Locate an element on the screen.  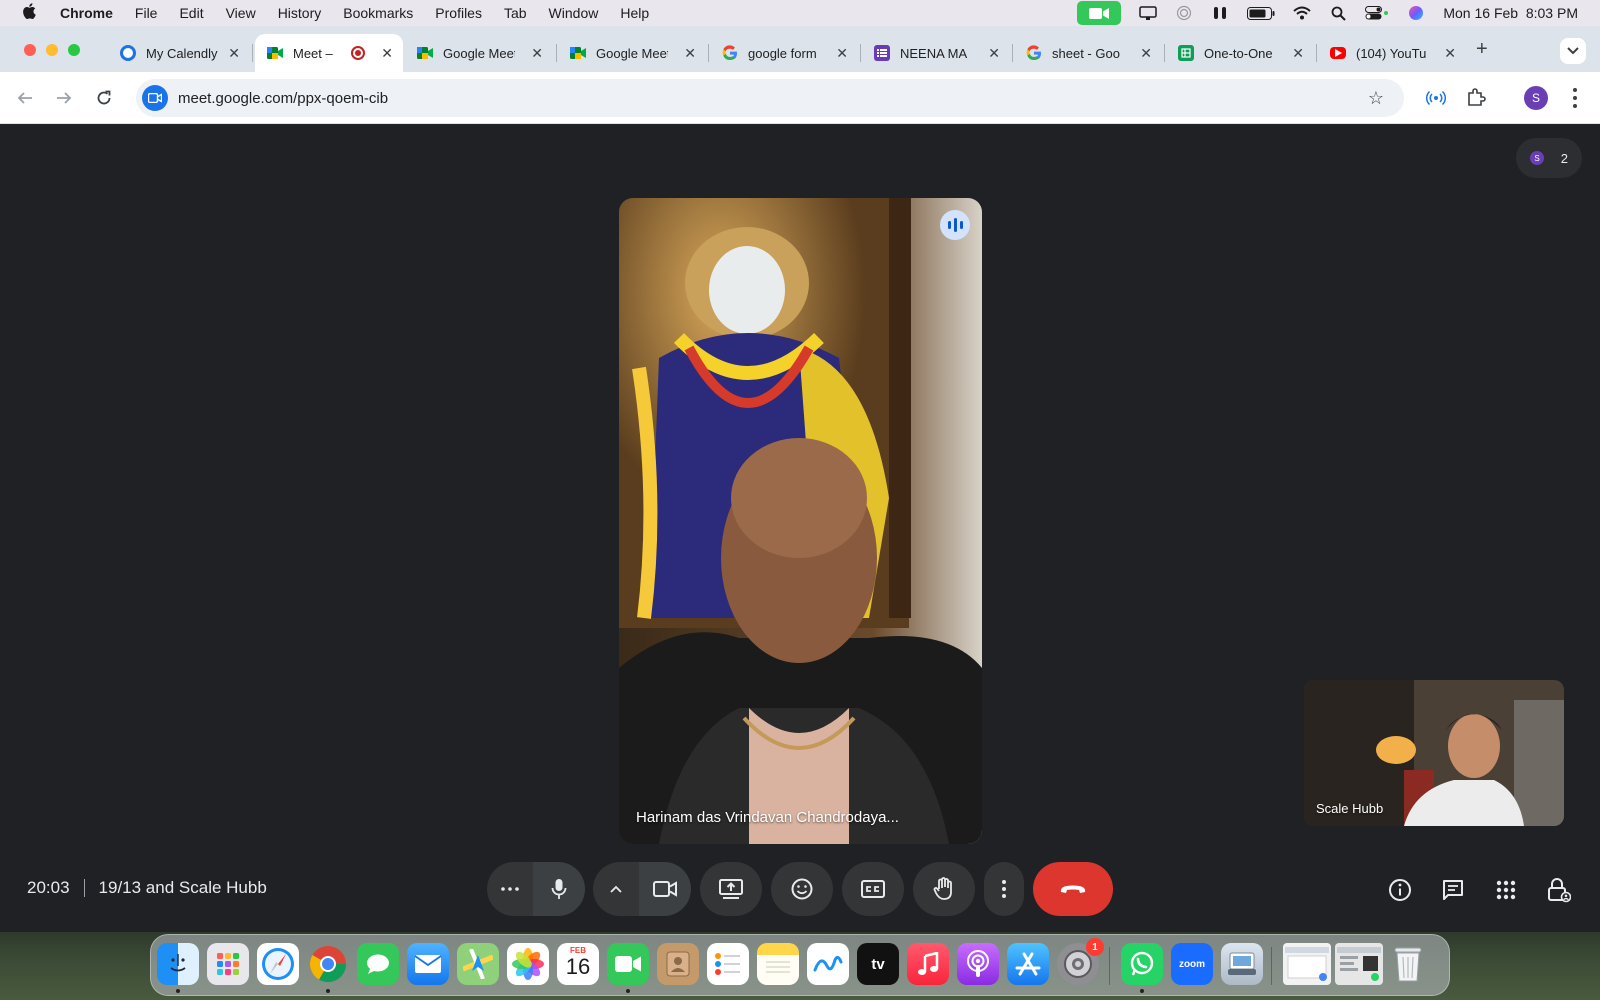
audio-options-button is located at coordinates (510, 889).